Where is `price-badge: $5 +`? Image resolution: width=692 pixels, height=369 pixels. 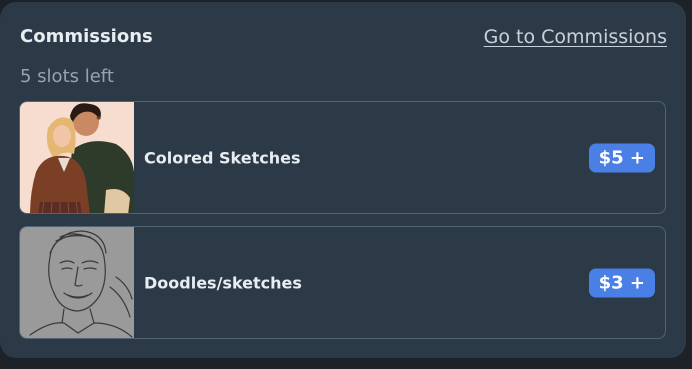 price-badge: $5 + is located at coordinates (621, 157).